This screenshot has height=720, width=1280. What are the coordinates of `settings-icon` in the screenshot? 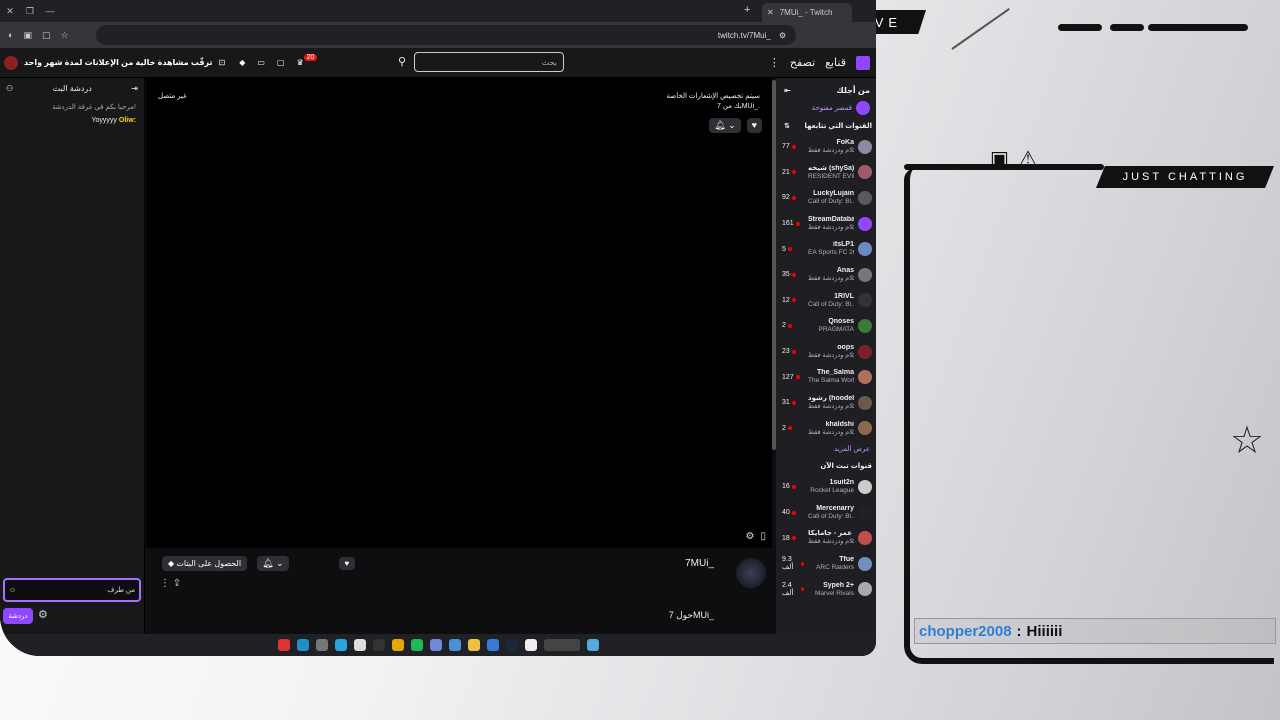 It's located at (321, 645).